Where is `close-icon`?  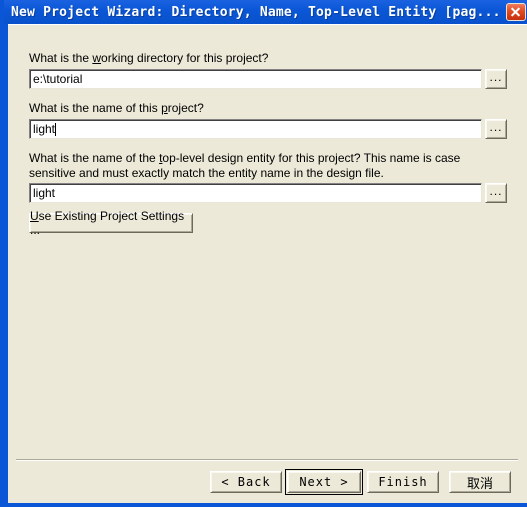 close-icon is located at coordinates (516, 12).